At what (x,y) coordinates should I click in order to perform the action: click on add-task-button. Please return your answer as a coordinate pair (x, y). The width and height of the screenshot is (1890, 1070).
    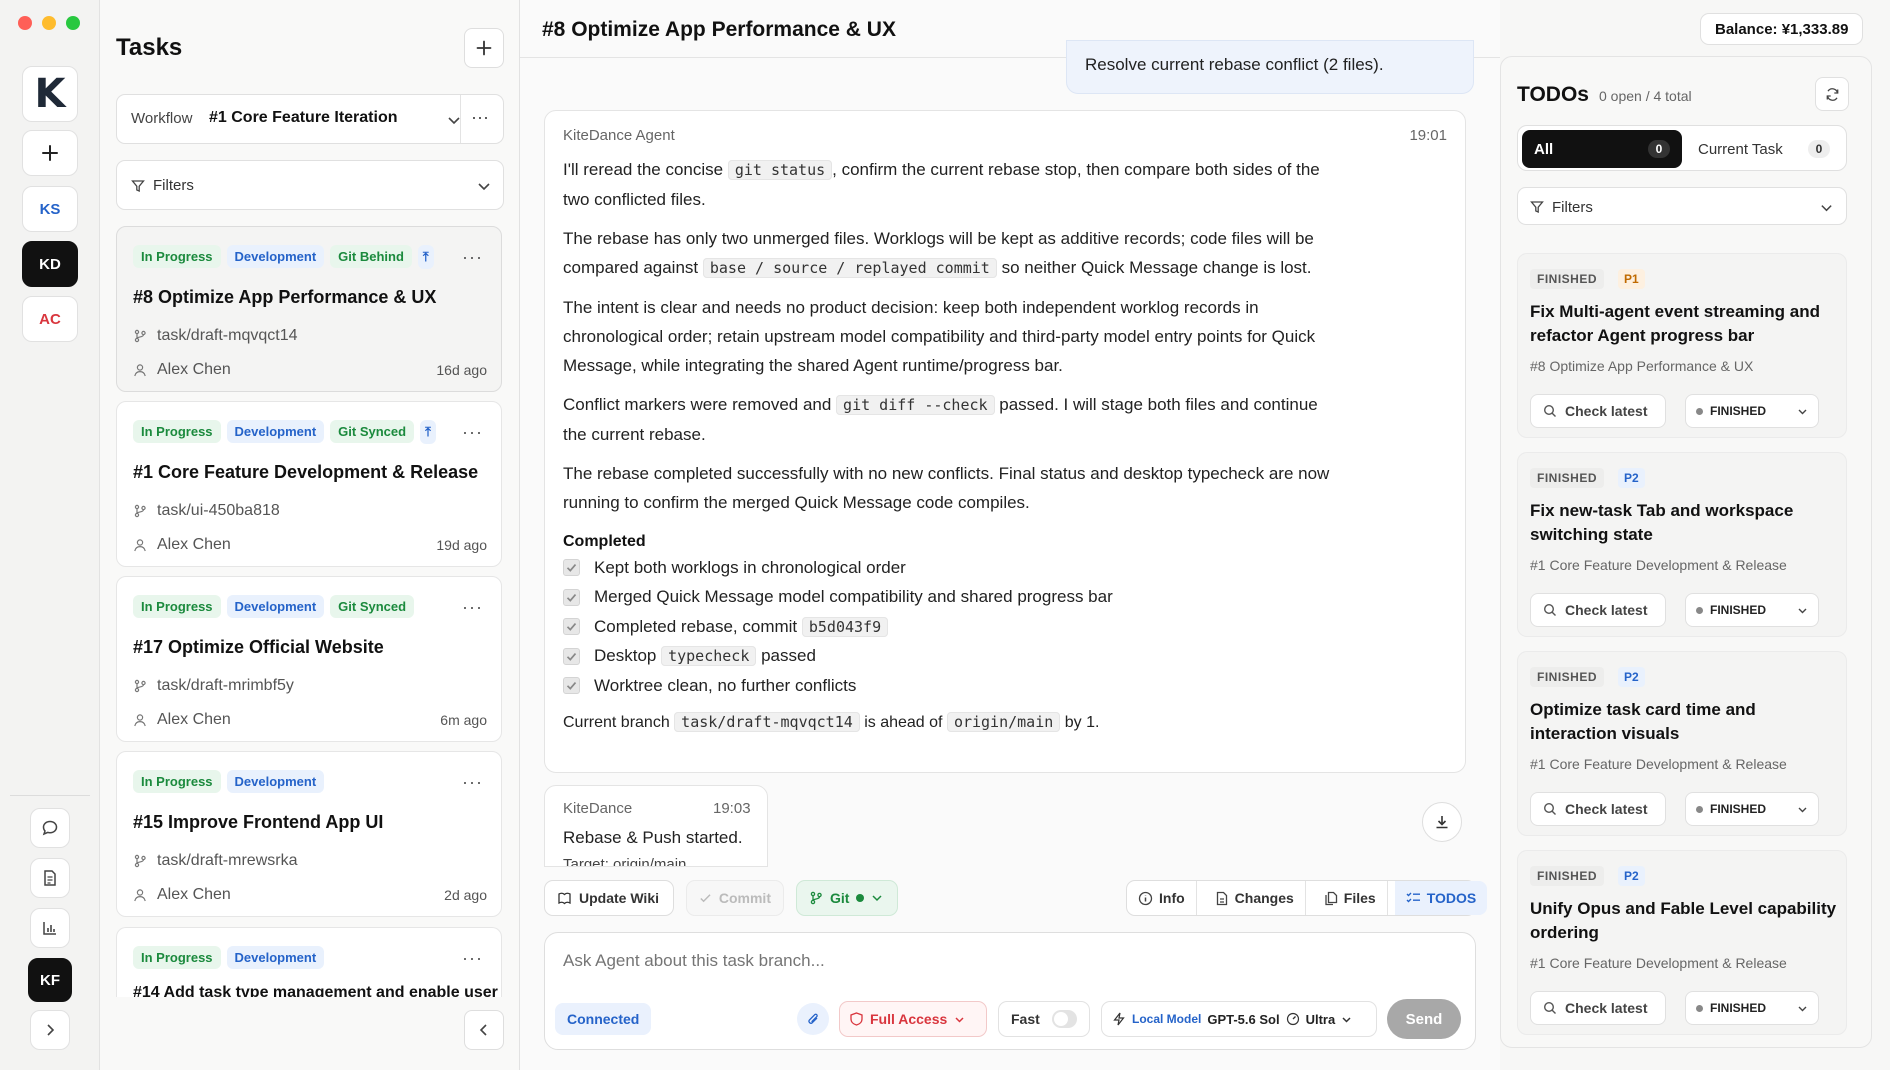
    Looking at the image, I should click on (484, 48).